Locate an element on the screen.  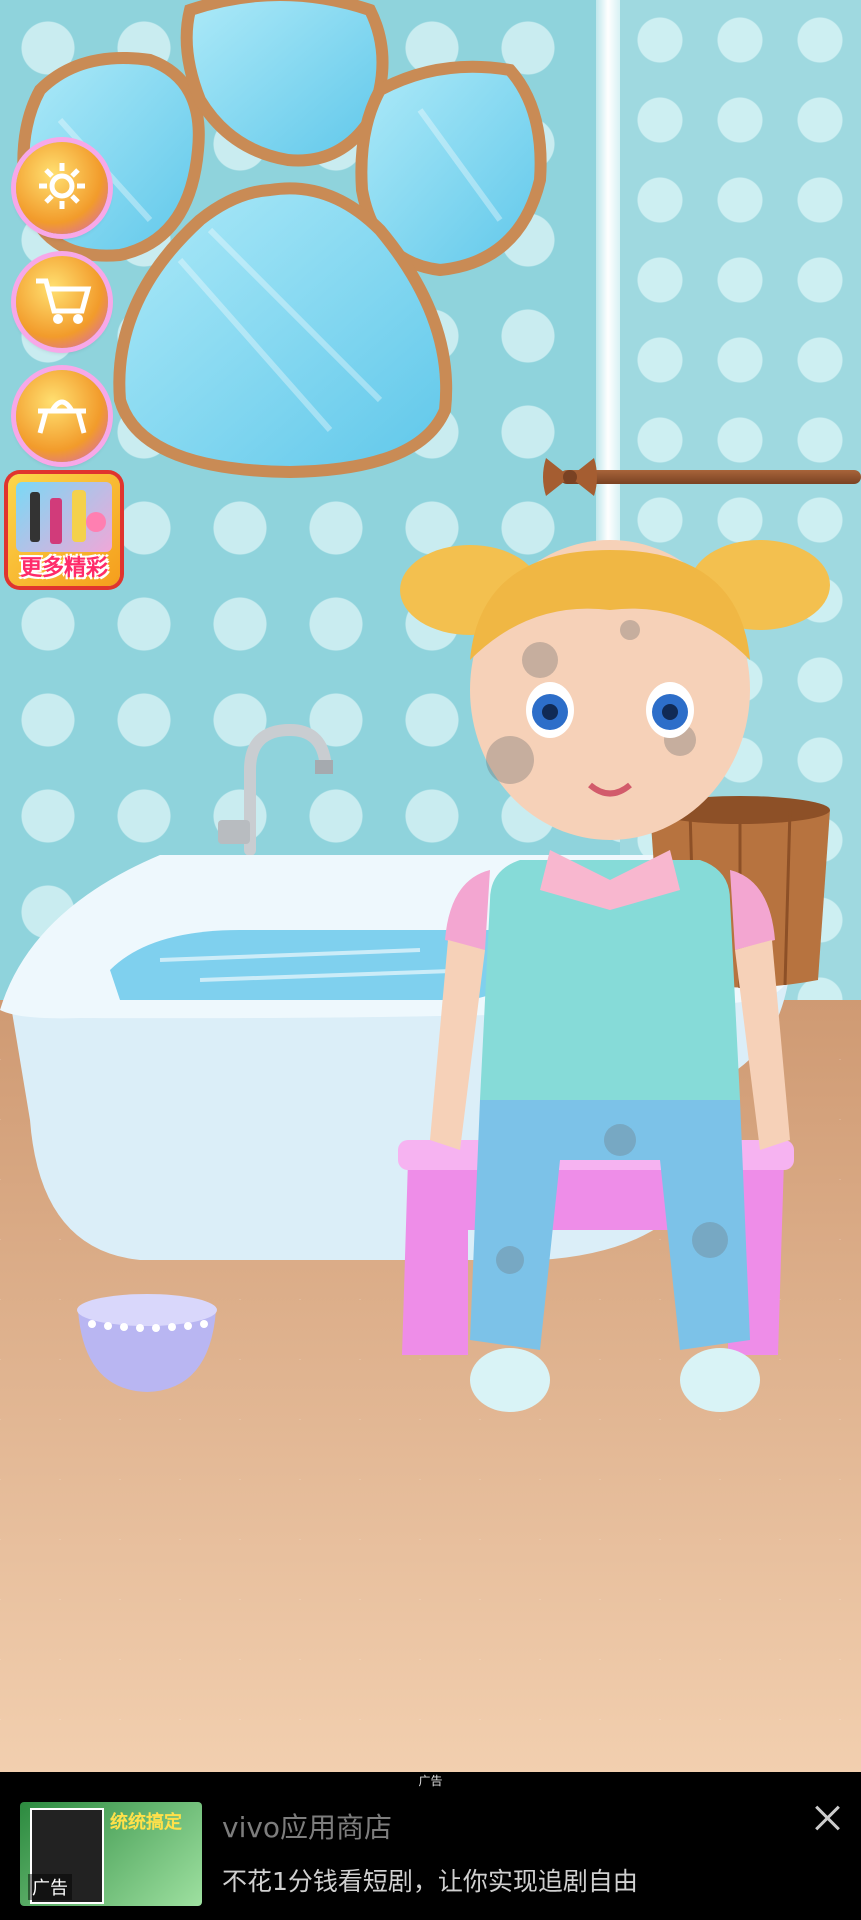
banner-ad: 广告 统统搞定 广告 vivo应用商店 不花1分钱看短剧，让你实现追剧自由 is located at coordinates (430, 1846).